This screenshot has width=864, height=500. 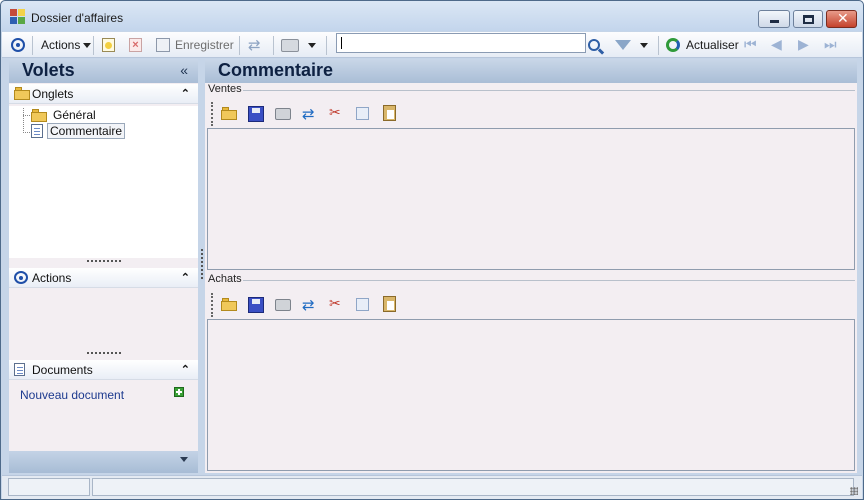 I want to click on side-panel-footer, so click(x=103, y=462).